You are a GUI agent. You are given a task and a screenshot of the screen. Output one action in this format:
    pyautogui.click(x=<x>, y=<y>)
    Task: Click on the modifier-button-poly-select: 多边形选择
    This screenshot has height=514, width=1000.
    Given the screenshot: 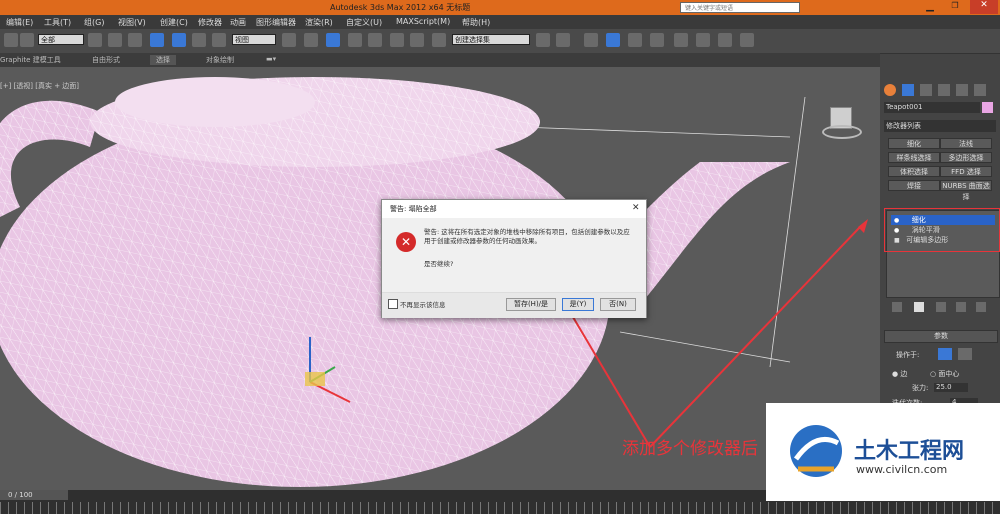 What is the action you would take?
    pyautogui.click(x=966, y=157)
    